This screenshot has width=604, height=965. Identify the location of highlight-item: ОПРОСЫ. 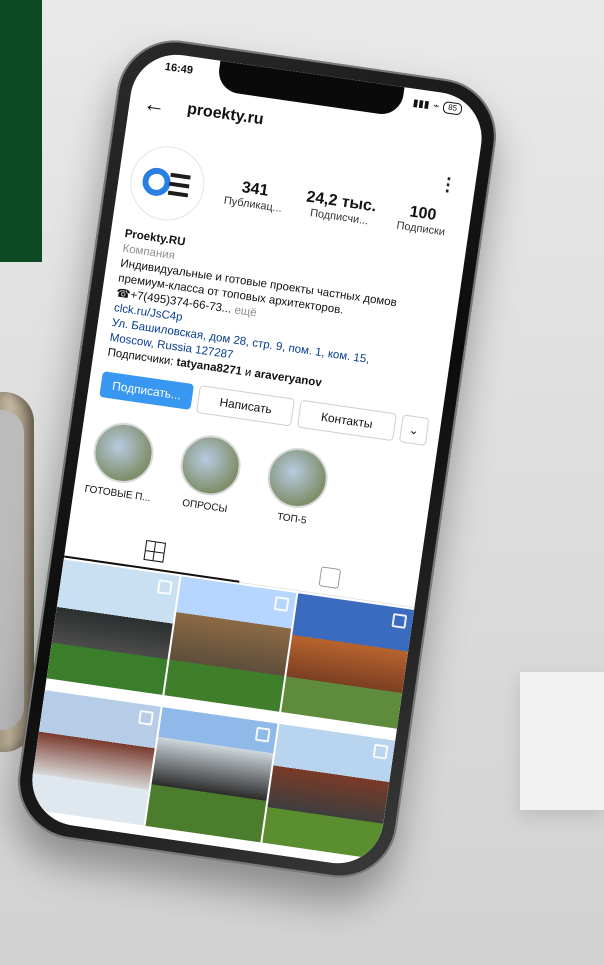
(208, 483).